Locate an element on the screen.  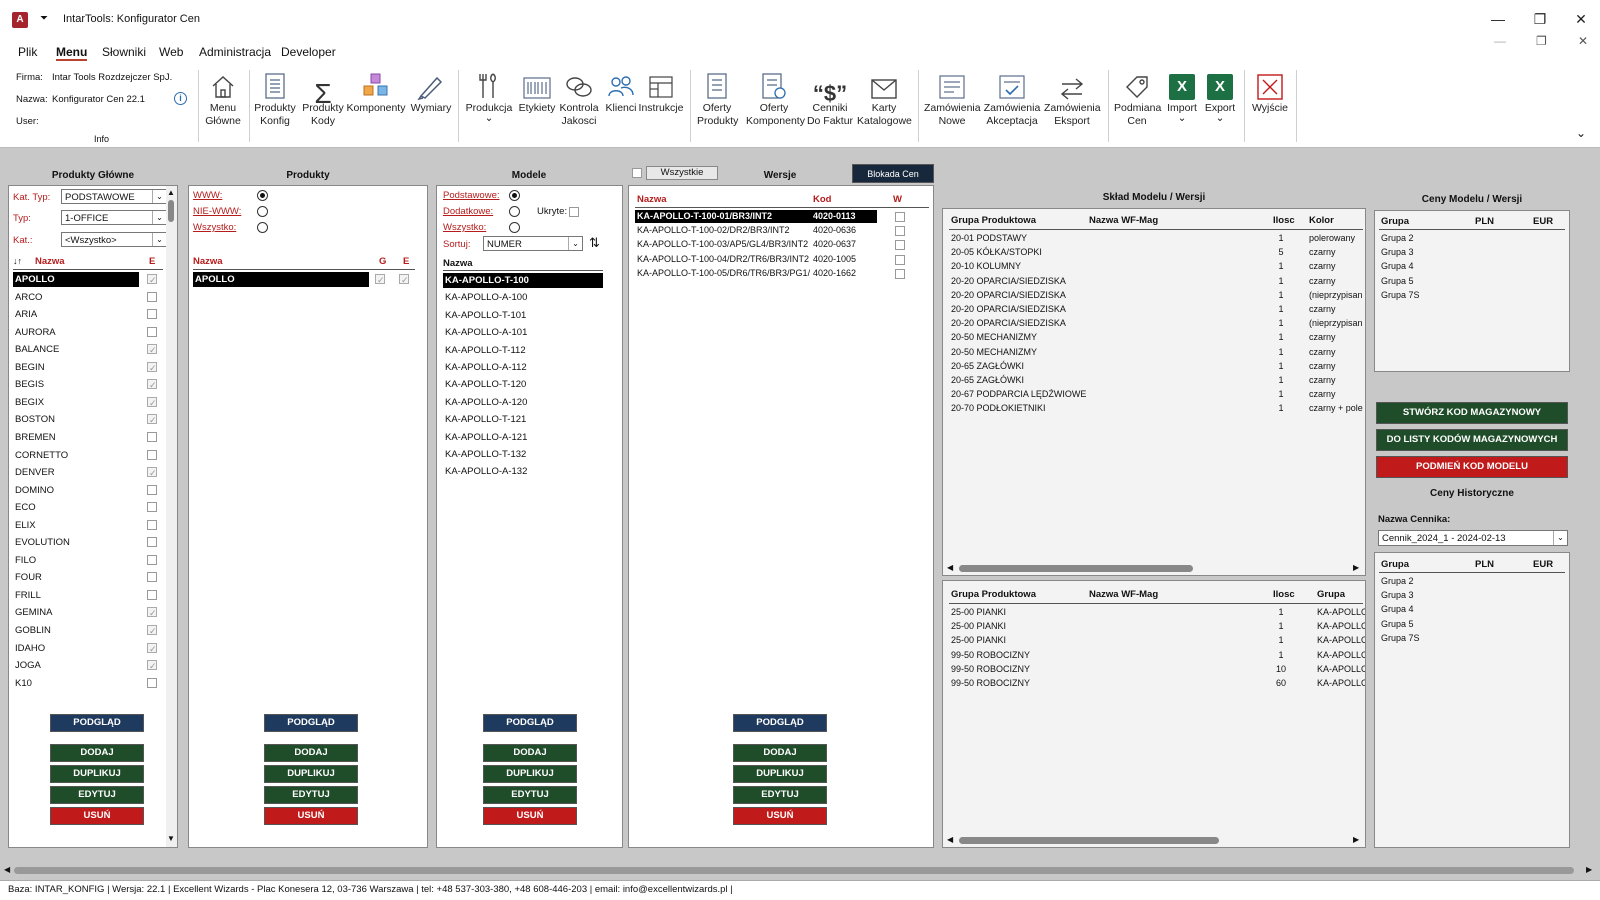
produkty-glowne-duplikuj-button: DUPLIKUJ is located at coordinates (97, 774).